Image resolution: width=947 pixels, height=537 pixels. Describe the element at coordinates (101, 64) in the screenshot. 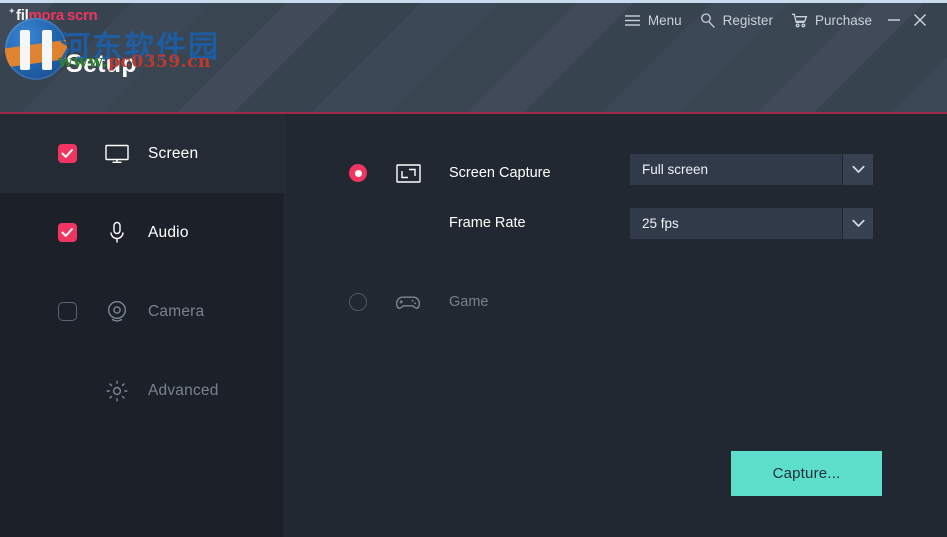

I see `page-title: Setup` at that location.